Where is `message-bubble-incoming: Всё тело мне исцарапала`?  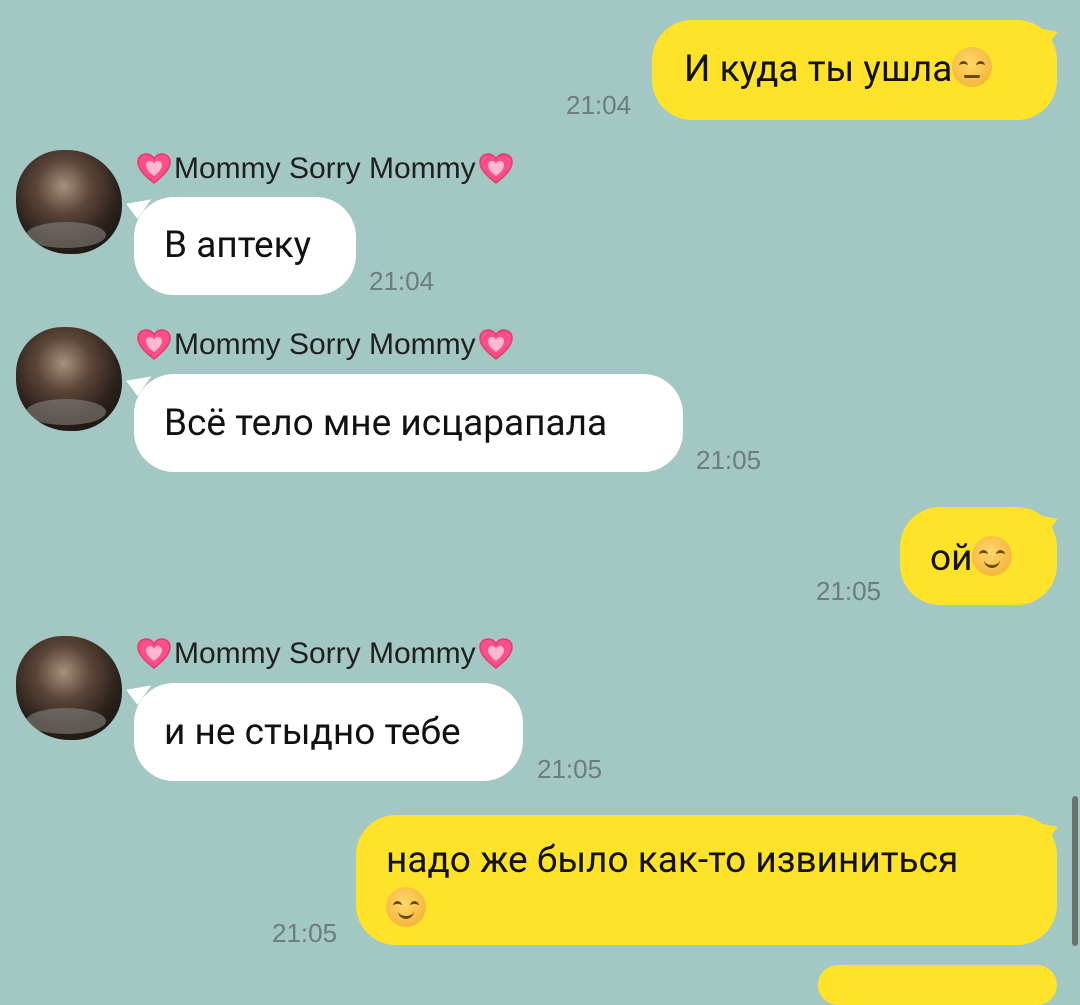 message-bubble-incoming: Всё тело мне исцарапала is located at coordinates (408, 423).